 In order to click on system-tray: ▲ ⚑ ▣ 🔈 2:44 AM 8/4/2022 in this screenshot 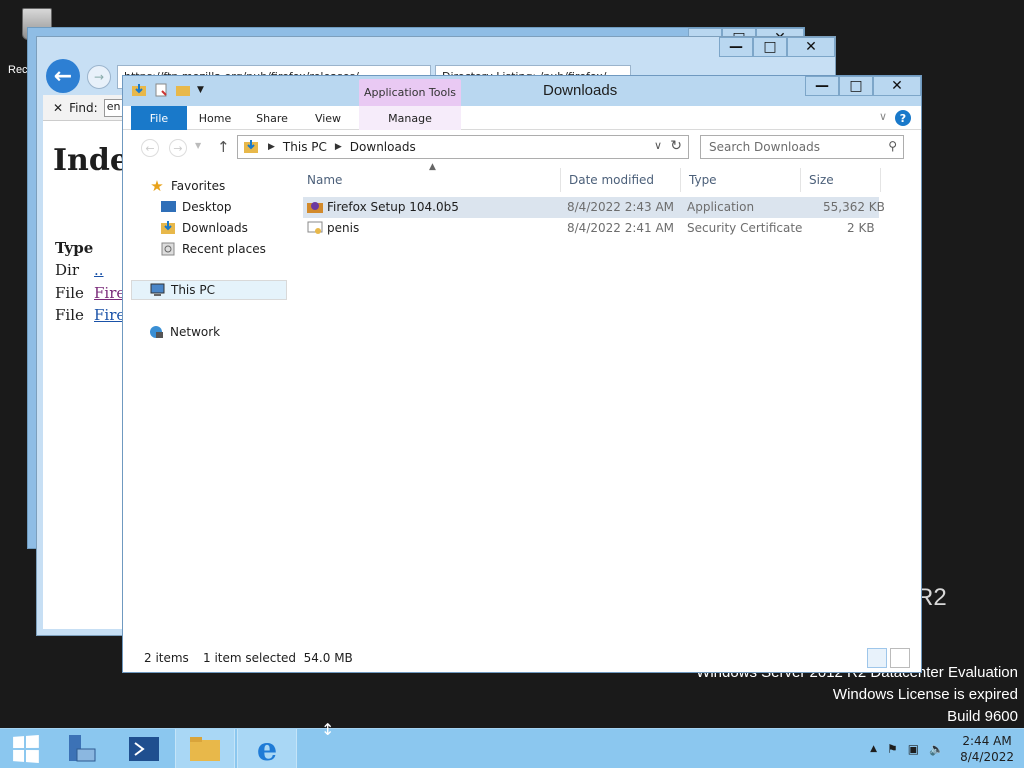, I will do `click(945, 748)`.